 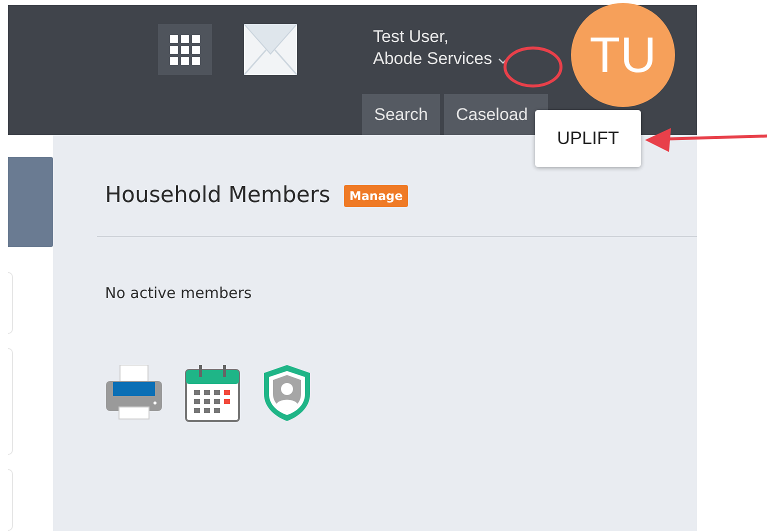 I want to click on user-name: Test User,, so click(x=411, y=37).